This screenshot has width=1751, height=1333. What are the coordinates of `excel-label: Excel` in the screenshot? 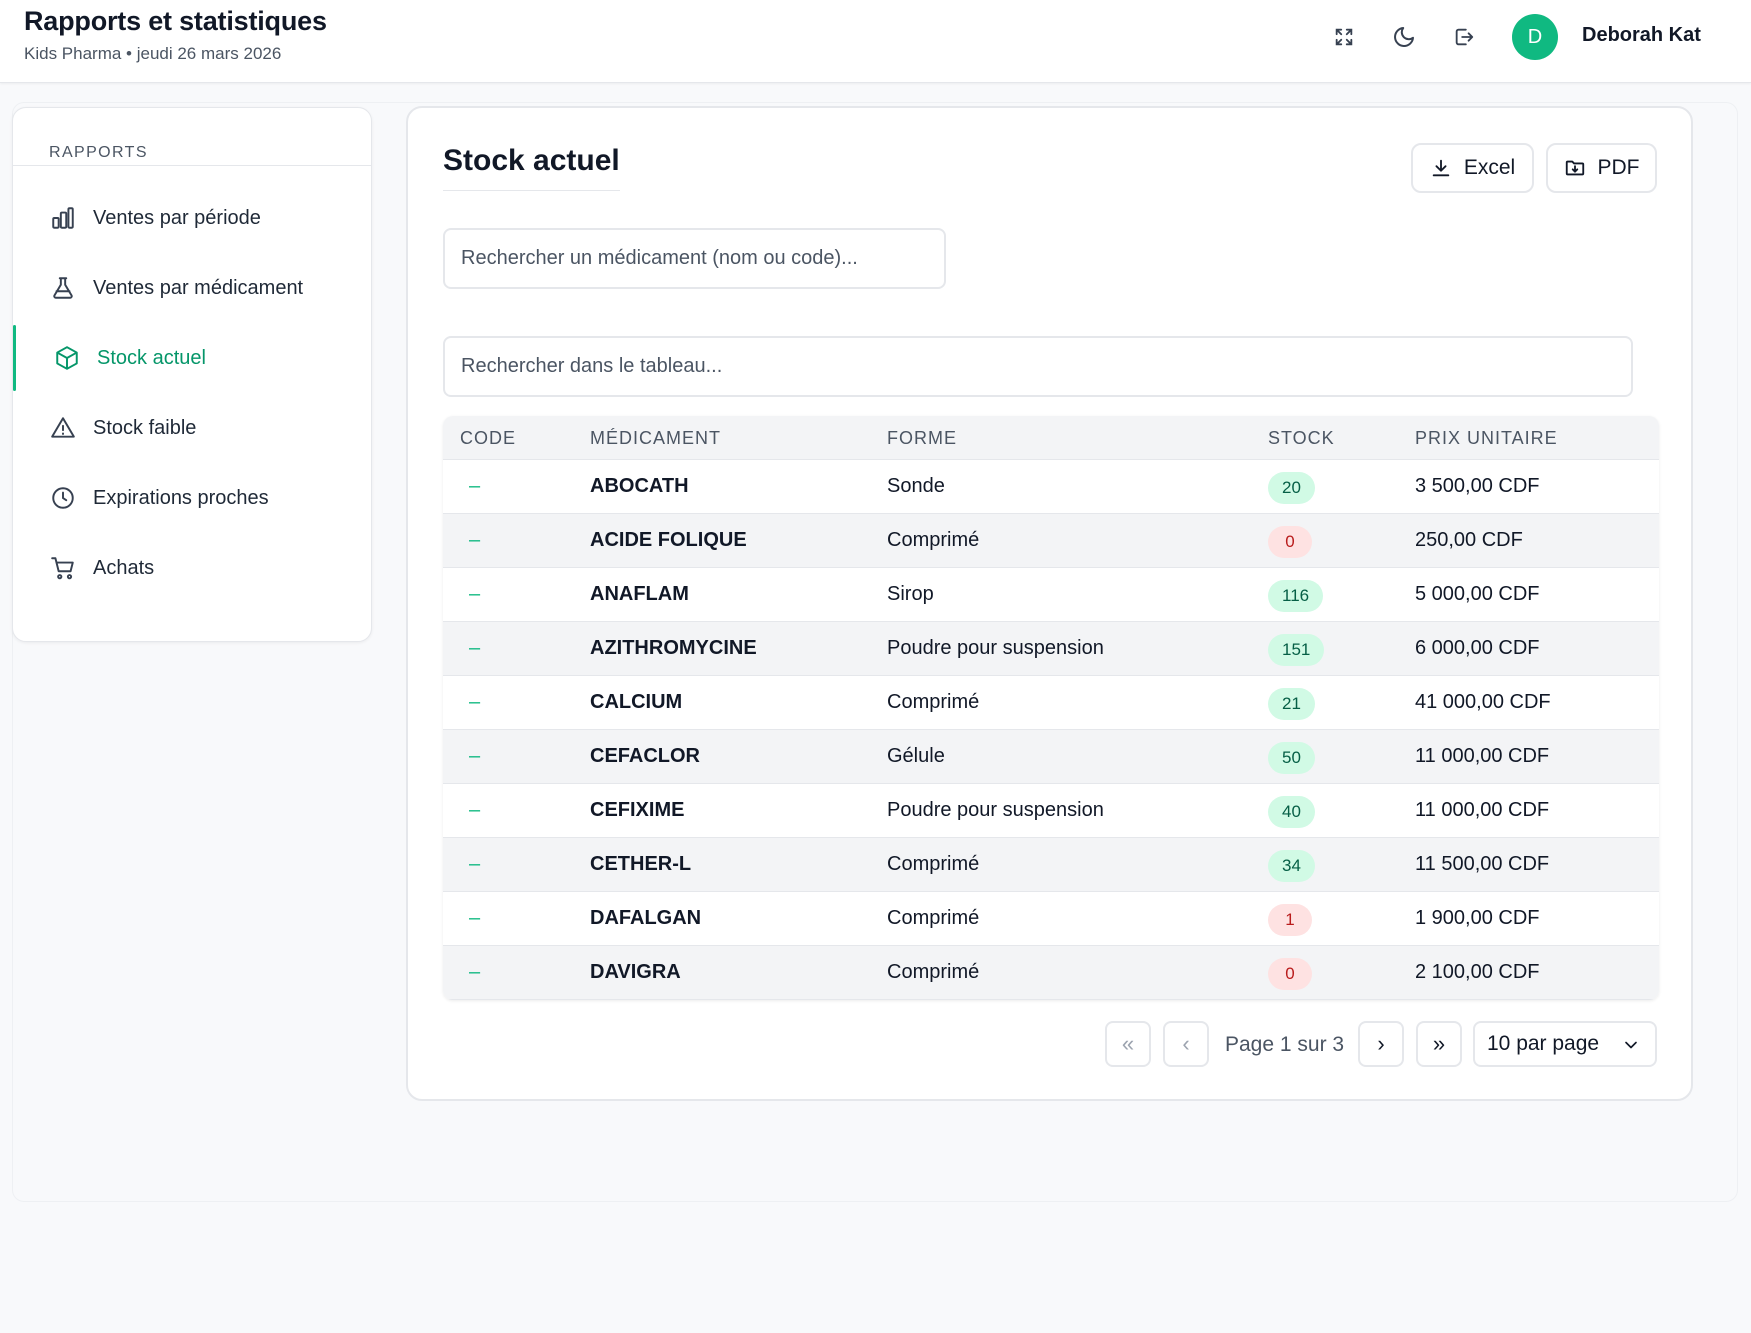 It's located at (1489, 167).